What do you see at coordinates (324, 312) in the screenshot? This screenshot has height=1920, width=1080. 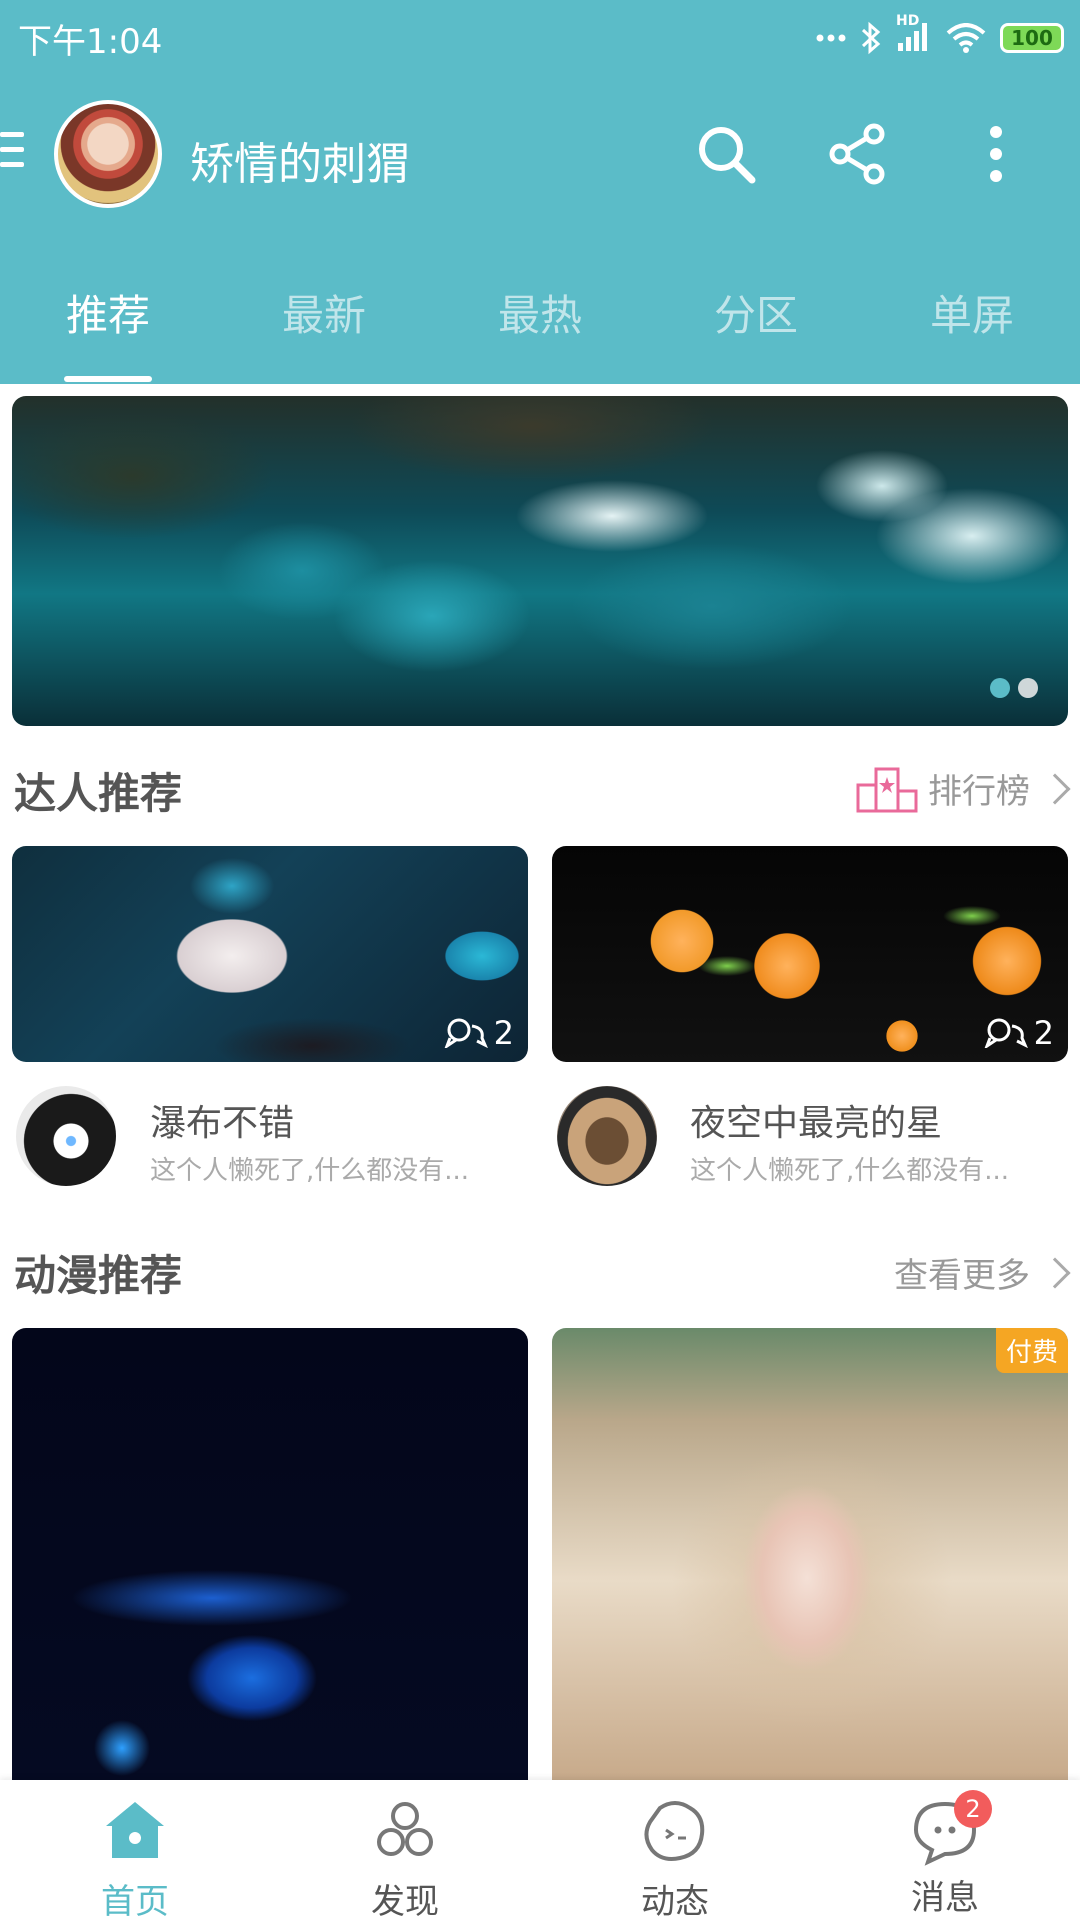 I see `tab-latest: 最新` at bounding box center [324, 312].